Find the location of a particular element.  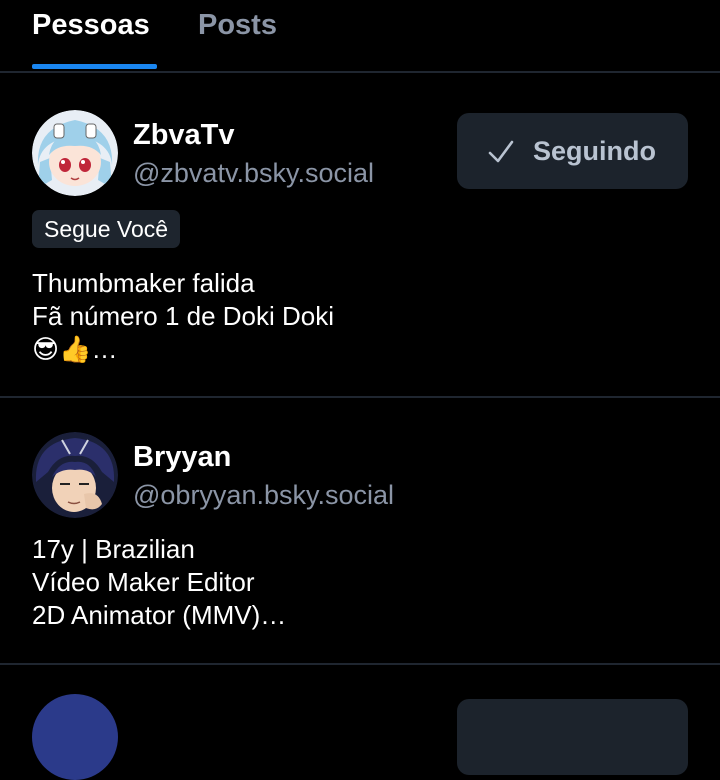

following-button: Seguindo is located at coordinates (572, 151).